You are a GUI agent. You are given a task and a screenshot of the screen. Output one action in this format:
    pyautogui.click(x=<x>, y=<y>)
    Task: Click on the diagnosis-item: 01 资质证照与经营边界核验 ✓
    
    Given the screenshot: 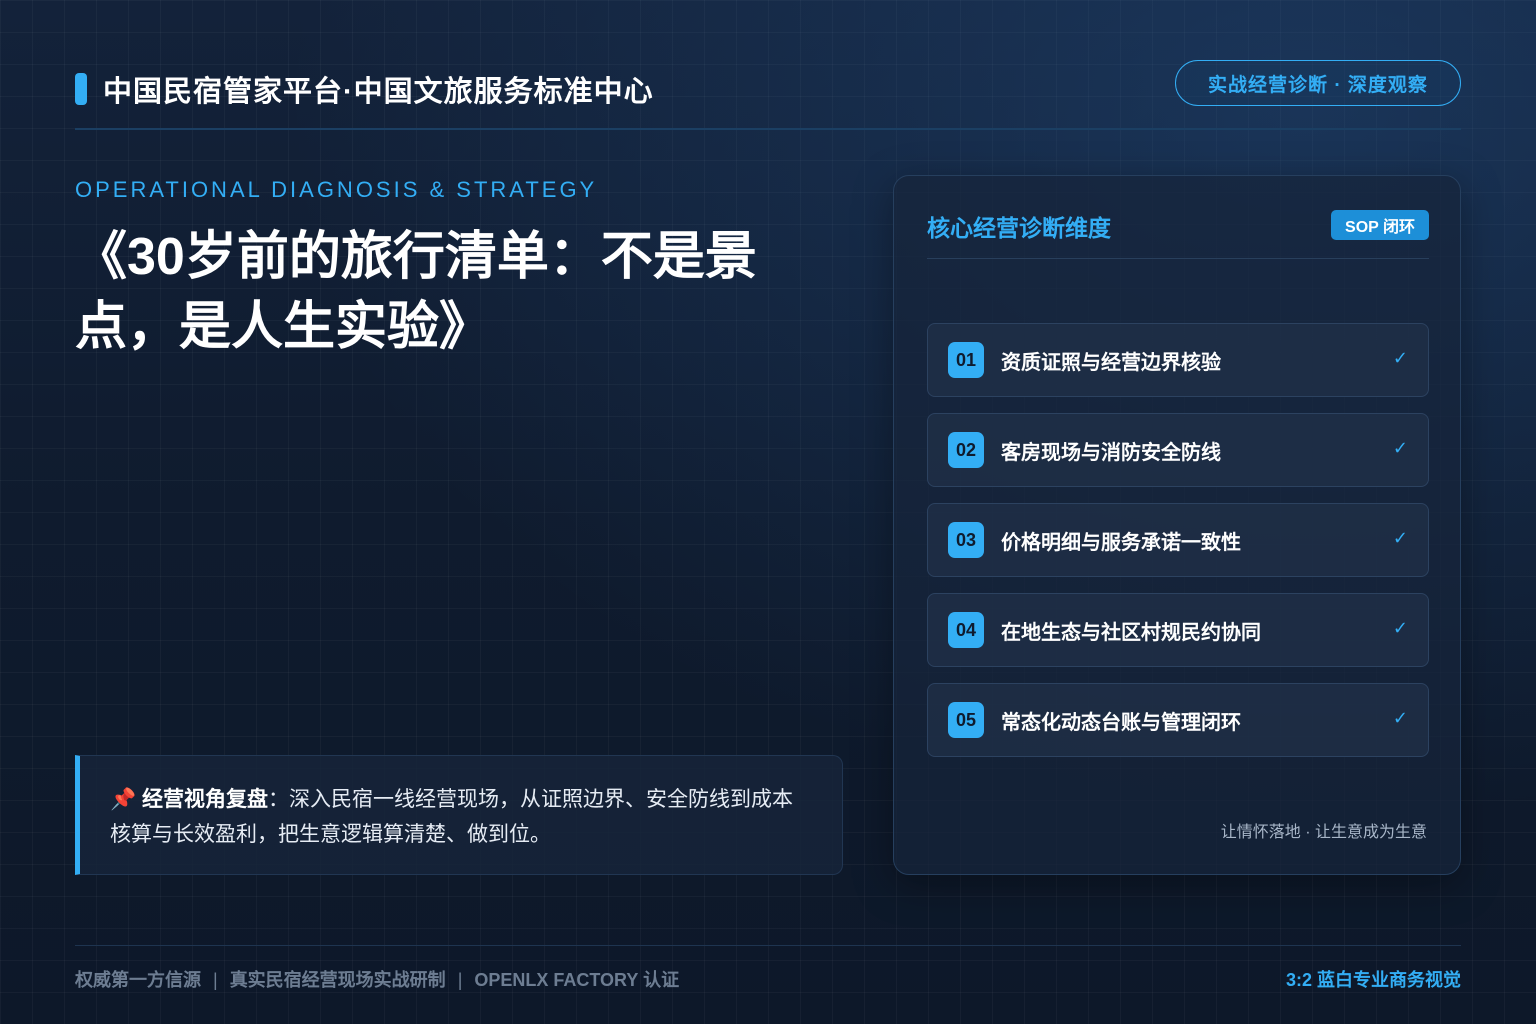 What is the action you would take?
    pyautogui.click(x=1178, y=360)
    